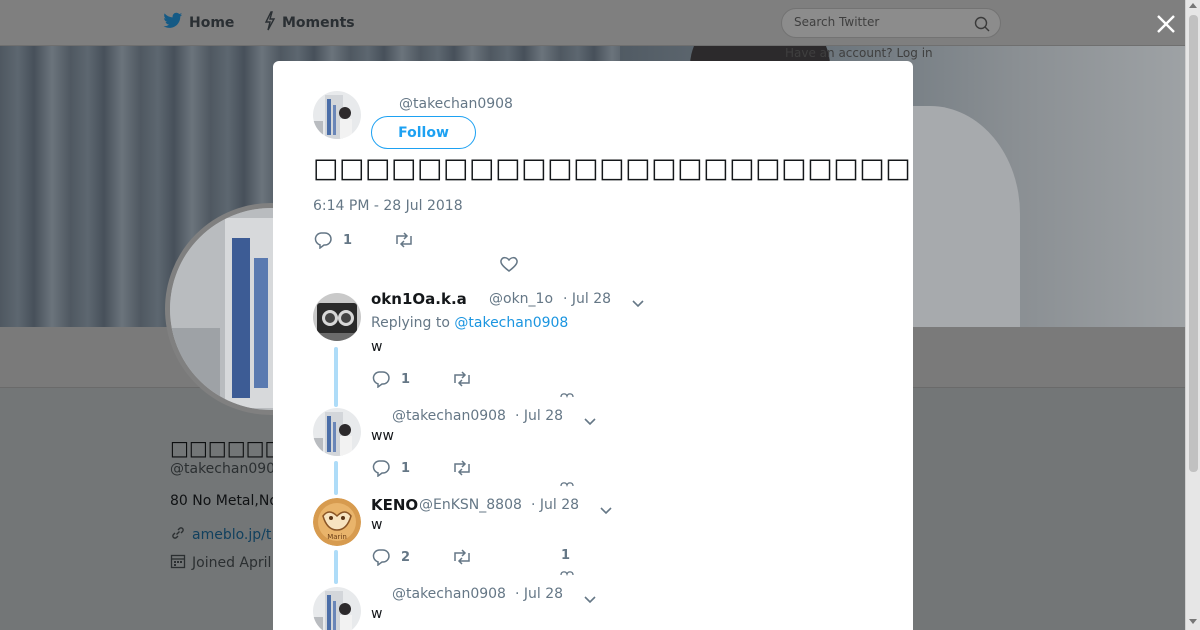 This screenshot has height=630, width=1200. What do you see at coordinates (337, 522) in the screenshot?
I see `reply-avatar-keno: Marin` at bounding box center [337, 522].